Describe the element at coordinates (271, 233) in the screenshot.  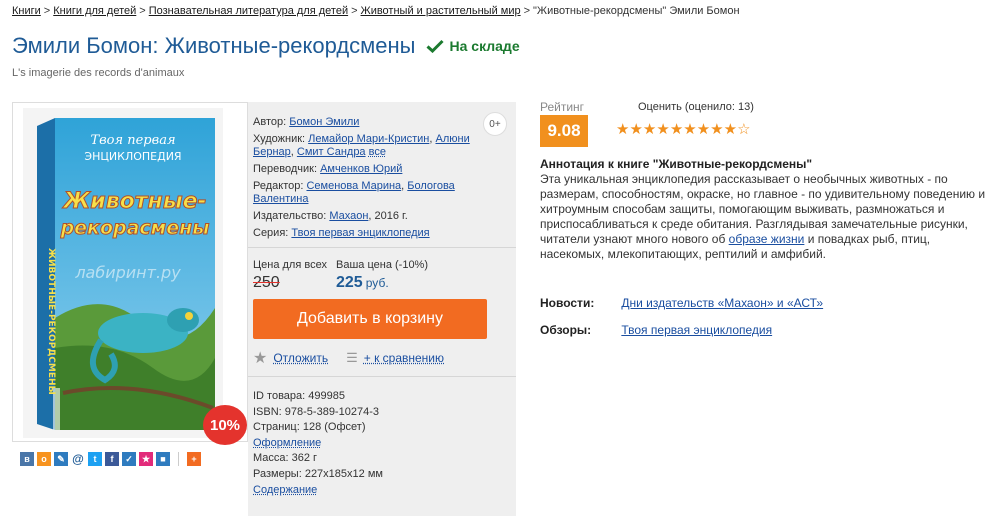
I see `series-label: Серия:` at that location.